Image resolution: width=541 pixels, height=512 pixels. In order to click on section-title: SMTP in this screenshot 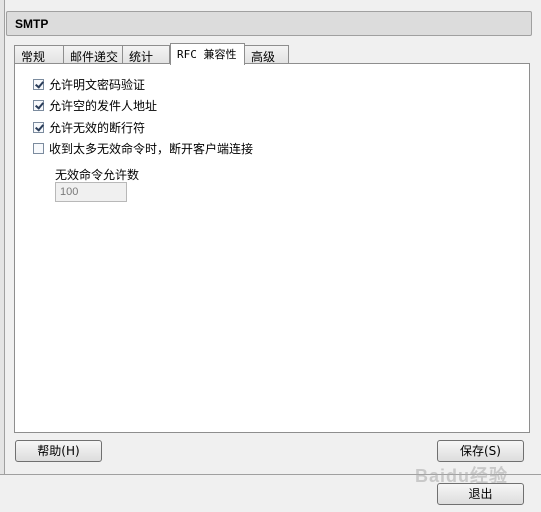, I will do `click(32, 24)`.